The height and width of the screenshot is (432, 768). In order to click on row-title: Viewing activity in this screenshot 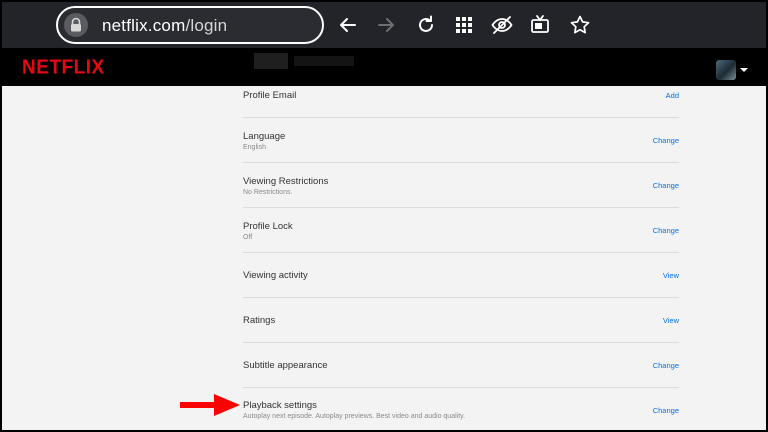, I will do `click(275, 275)`.